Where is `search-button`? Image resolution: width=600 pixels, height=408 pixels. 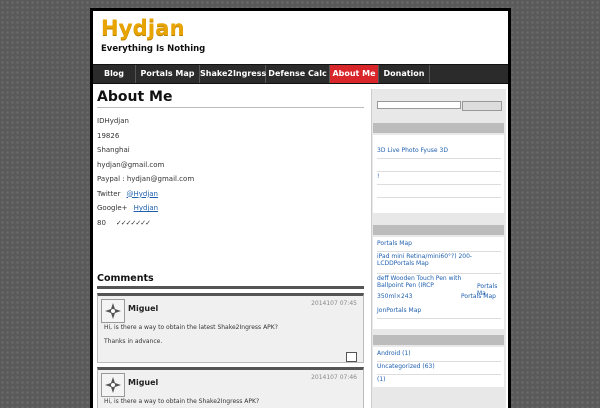 search-button is located at coordinates (482, 106).